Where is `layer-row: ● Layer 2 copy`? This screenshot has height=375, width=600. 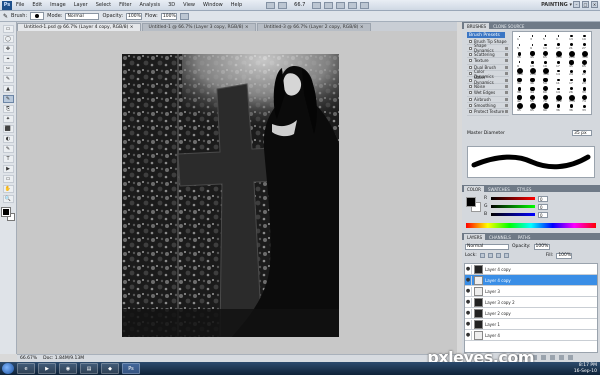
layer-row: ● Layer 2 copy is located at coordinates (531, 313).